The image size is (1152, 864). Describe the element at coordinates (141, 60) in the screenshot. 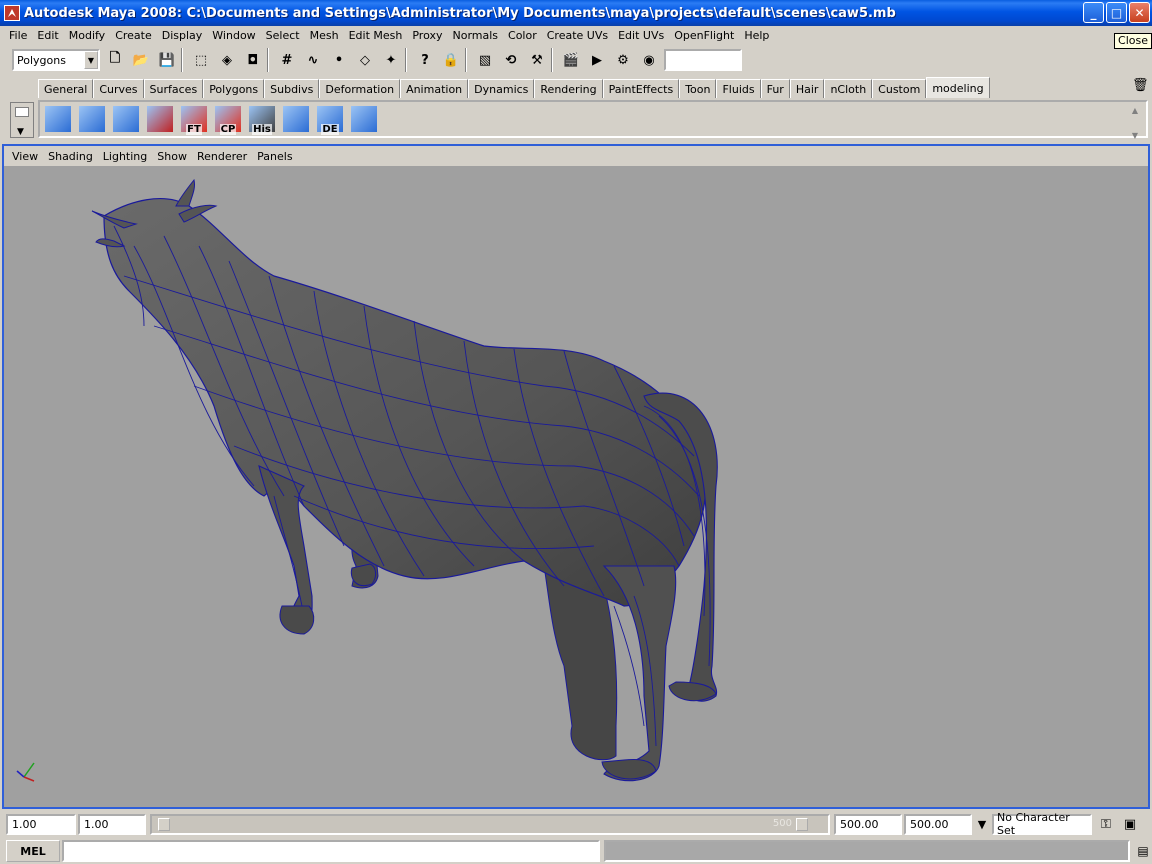

I see `open-scene-icon: 📂` at that location.